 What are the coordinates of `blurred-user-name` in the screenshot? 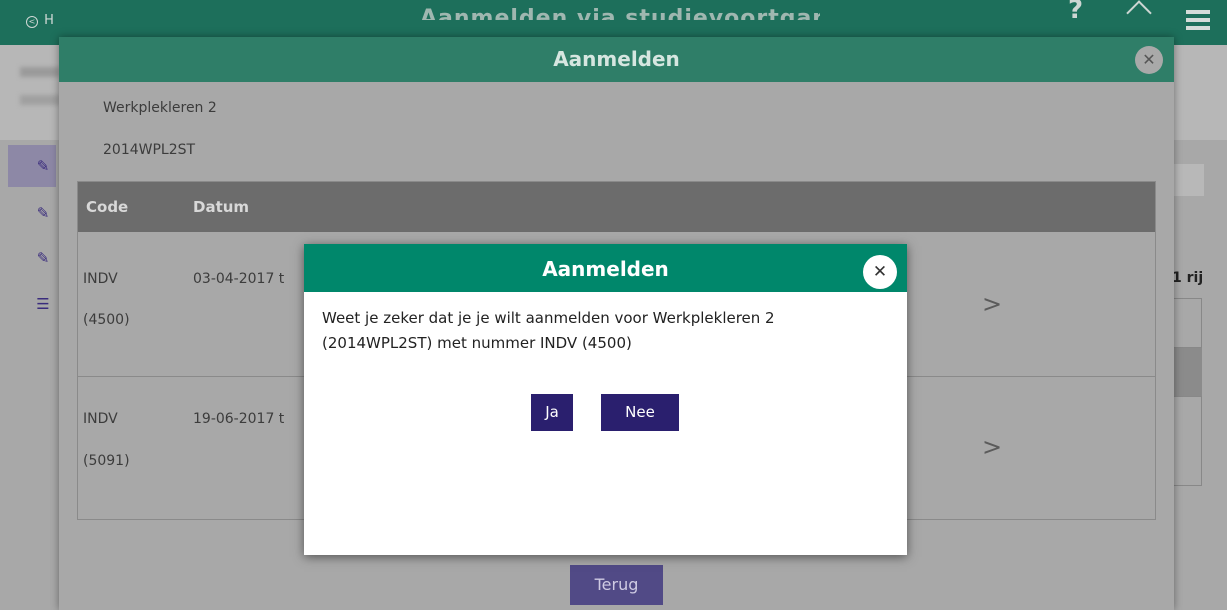 It's located at (40, 72).